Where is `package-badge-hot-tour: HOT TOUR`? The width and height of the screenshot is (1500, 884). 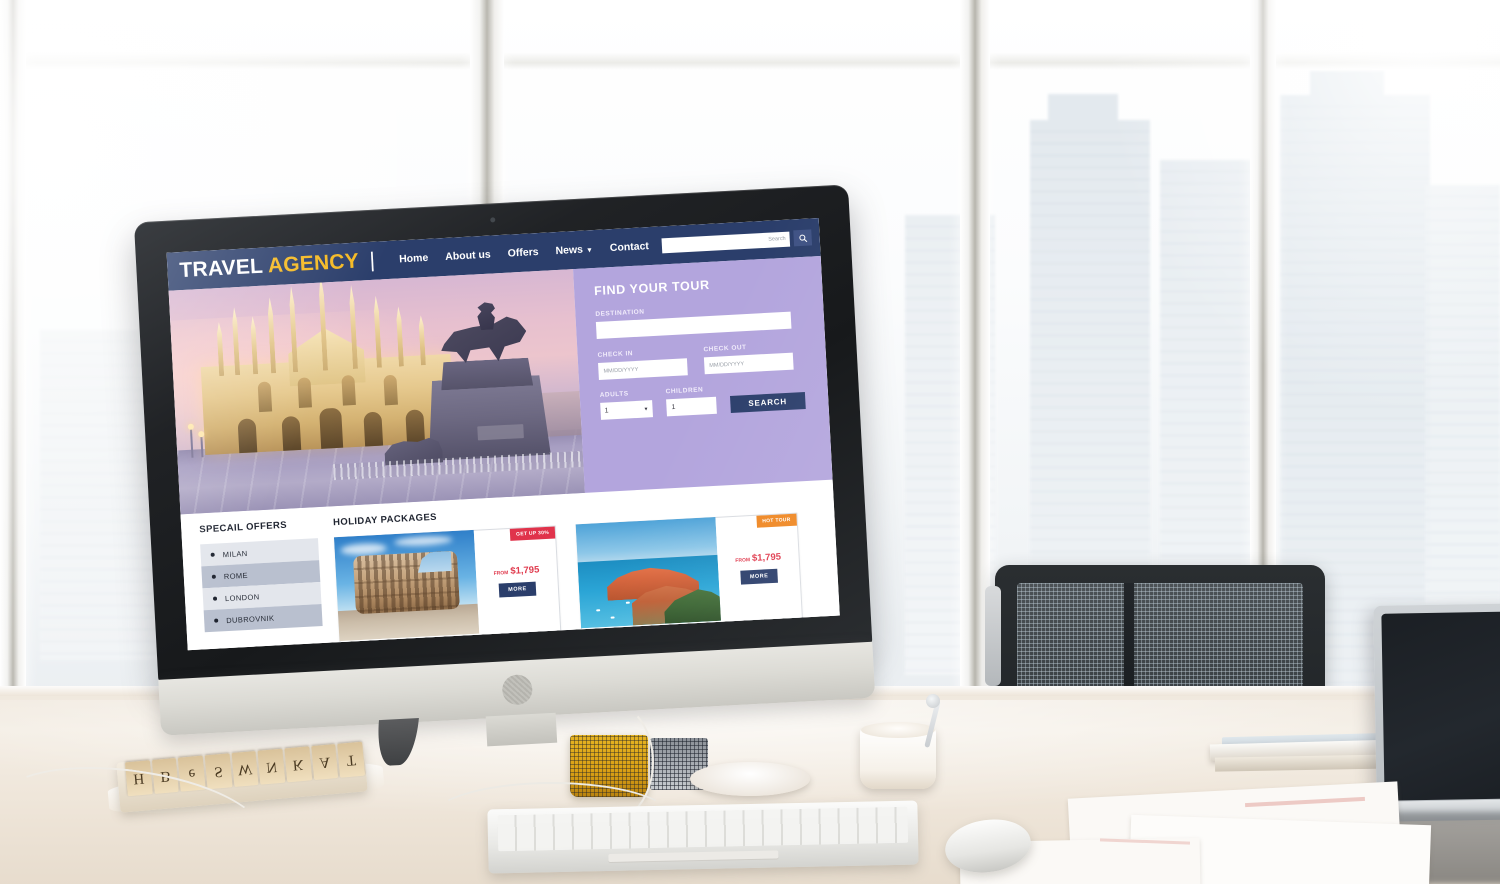 package-badge-hot-tour: HOT TOUR is located at coordinates (776, 520).